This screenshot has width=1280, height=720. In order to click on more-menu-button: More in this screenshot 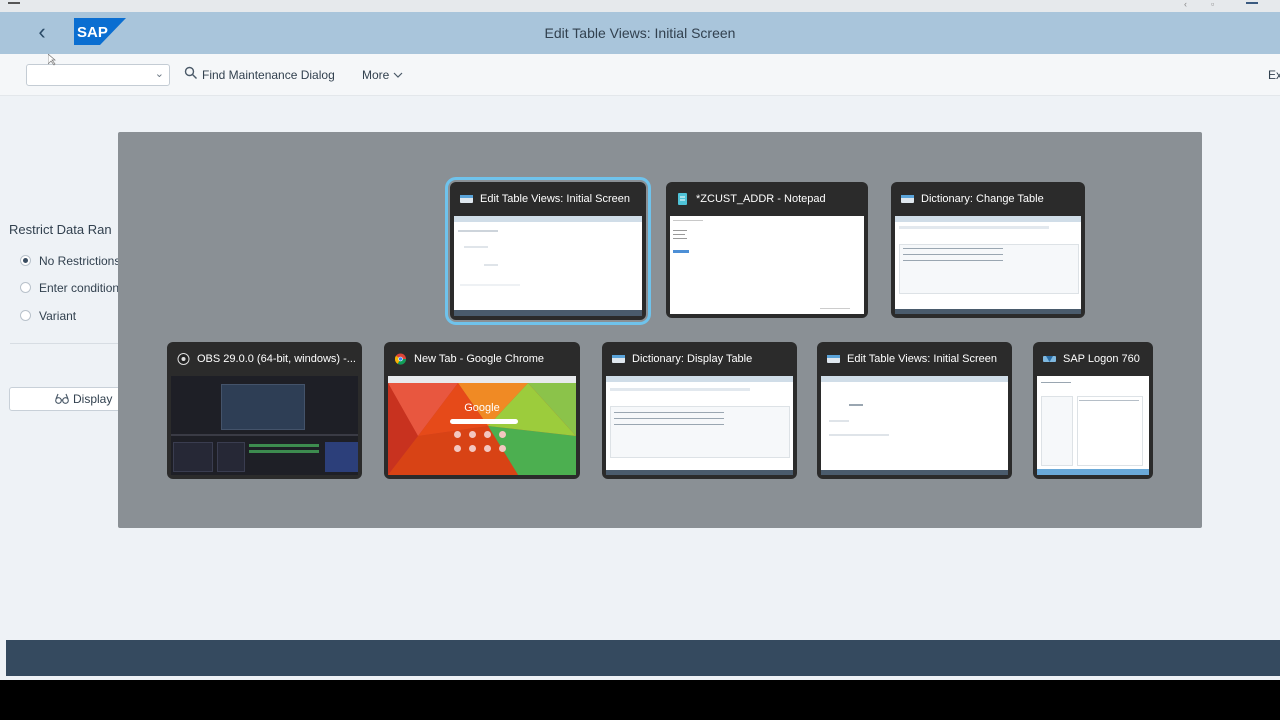, I will do `click(382, 75)`.